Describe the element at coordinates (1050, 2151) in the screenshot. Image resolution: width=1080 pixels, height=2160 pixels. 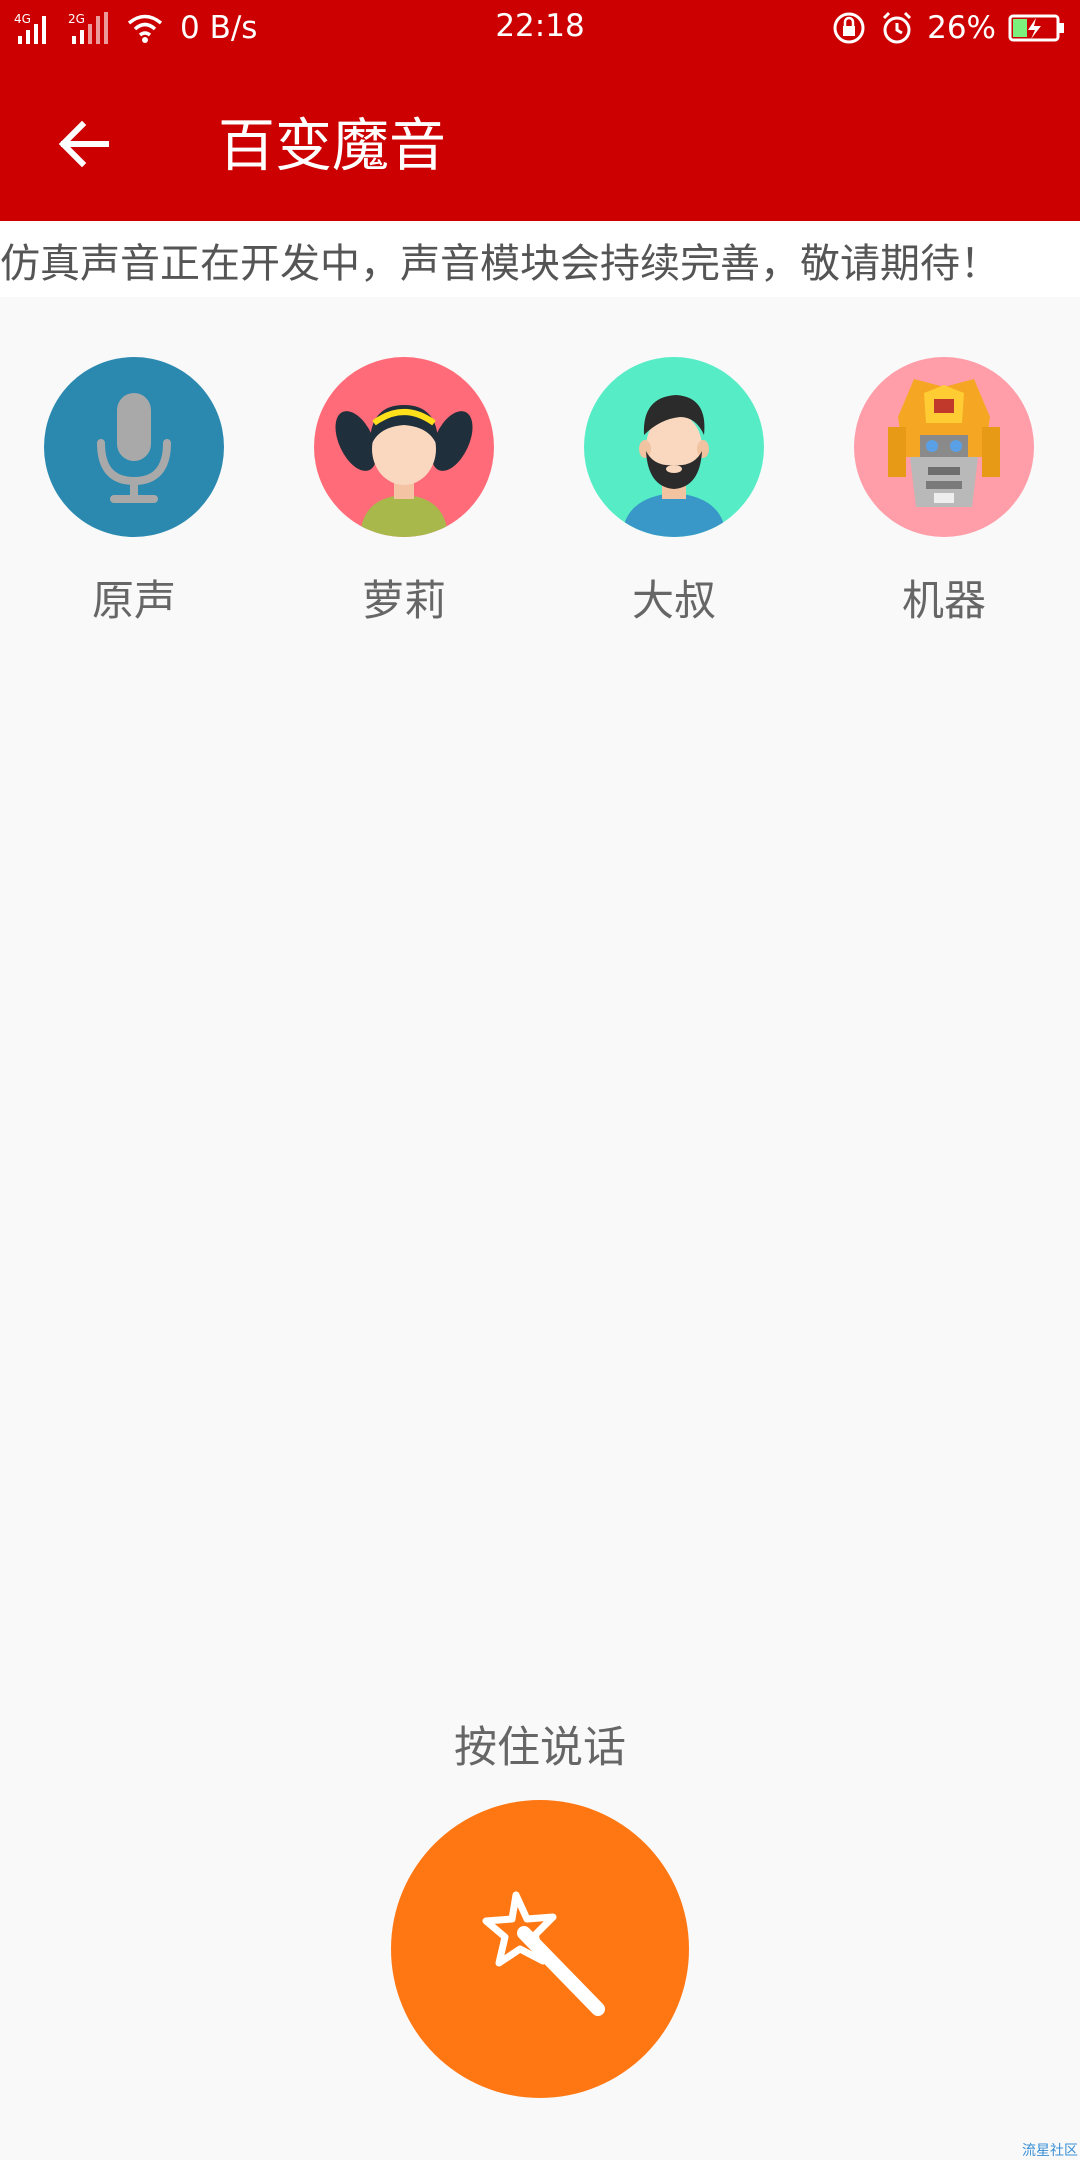
I see `watermark: 流星社区` at that location.